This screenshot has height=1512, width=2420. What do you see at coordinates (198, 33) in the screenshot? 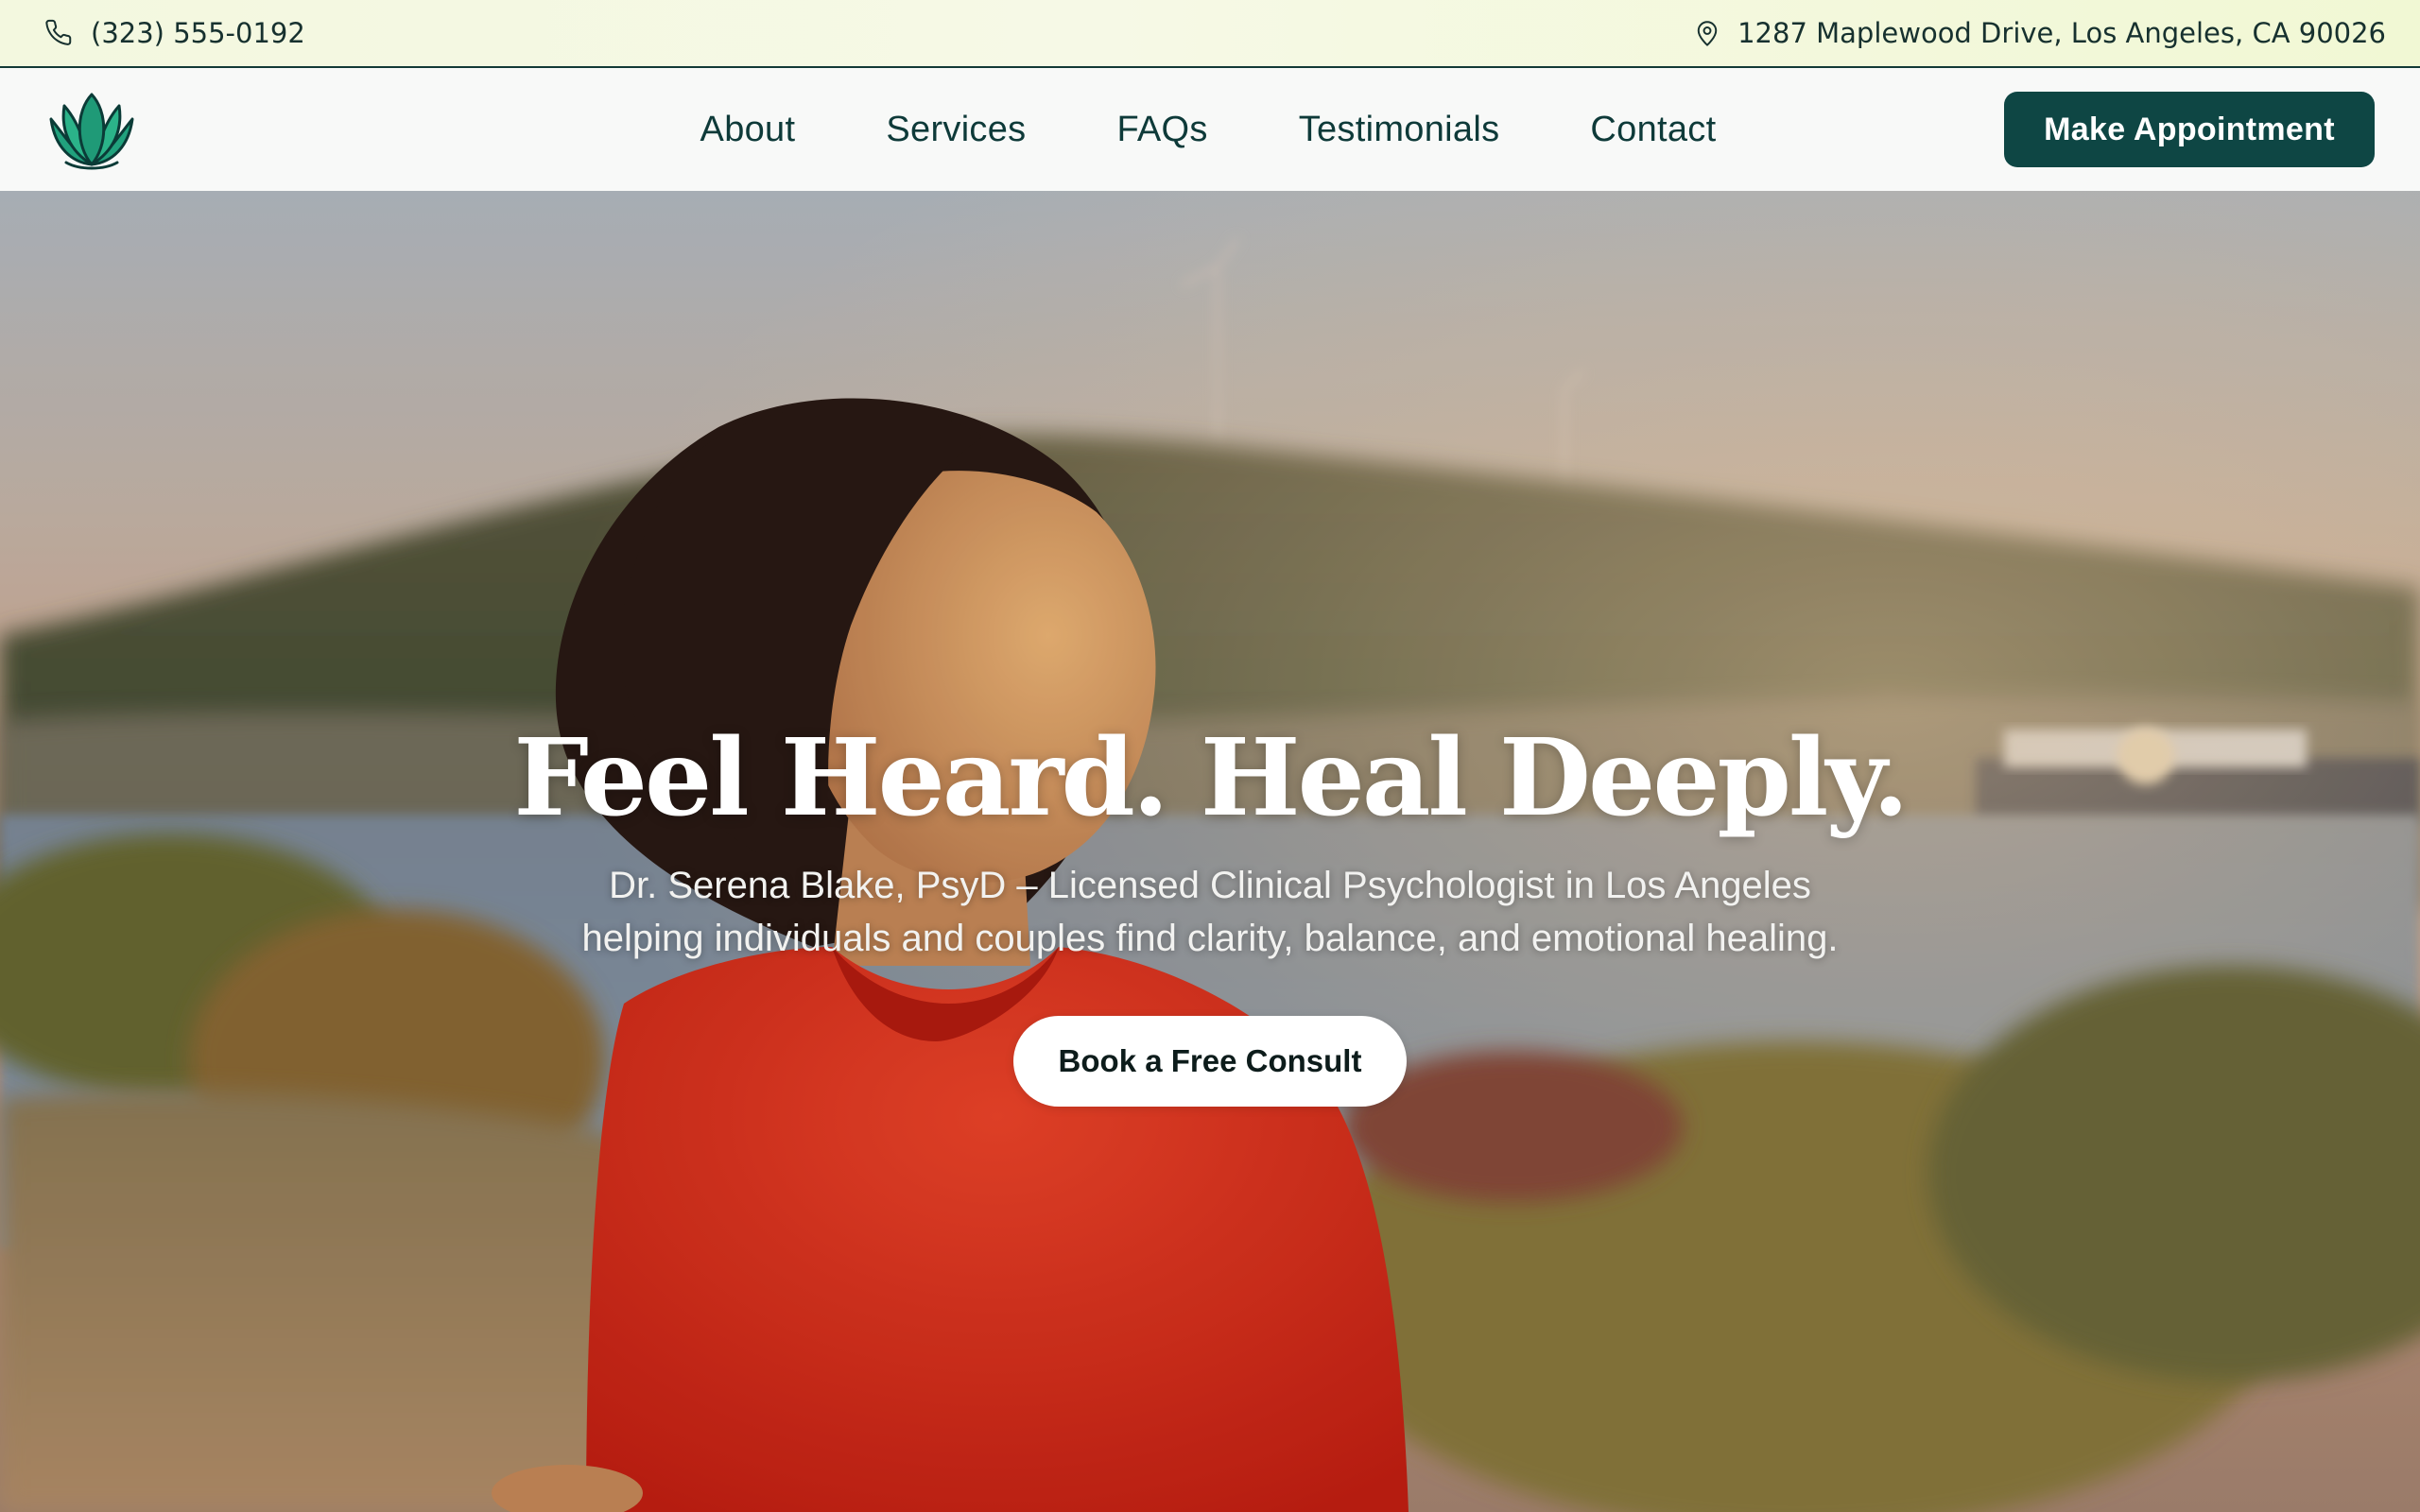
I see `phone-number: (323) 555-0192` at bounding box center [198, 33].